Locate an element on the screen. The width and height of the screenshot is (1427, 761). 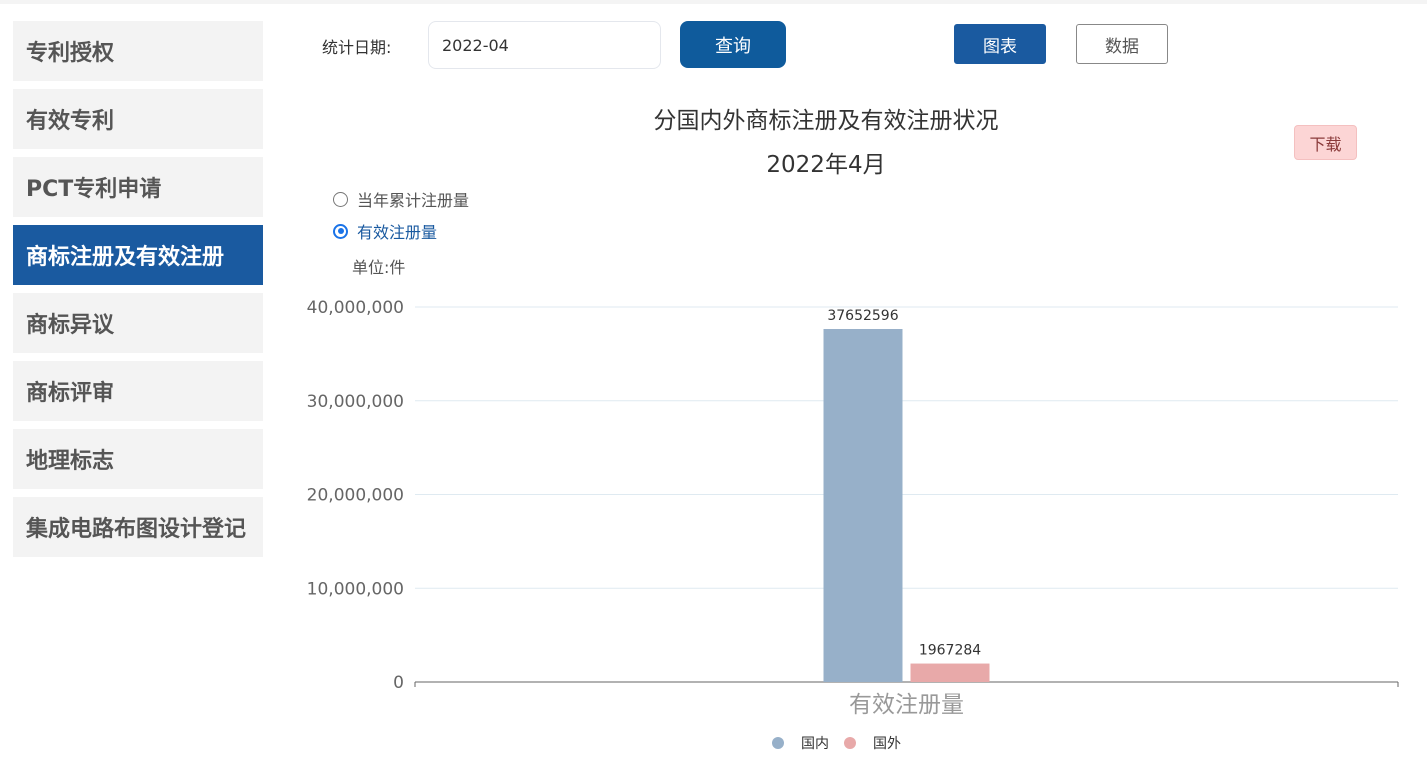
bar-domestic is located at coordinates (863, 505).